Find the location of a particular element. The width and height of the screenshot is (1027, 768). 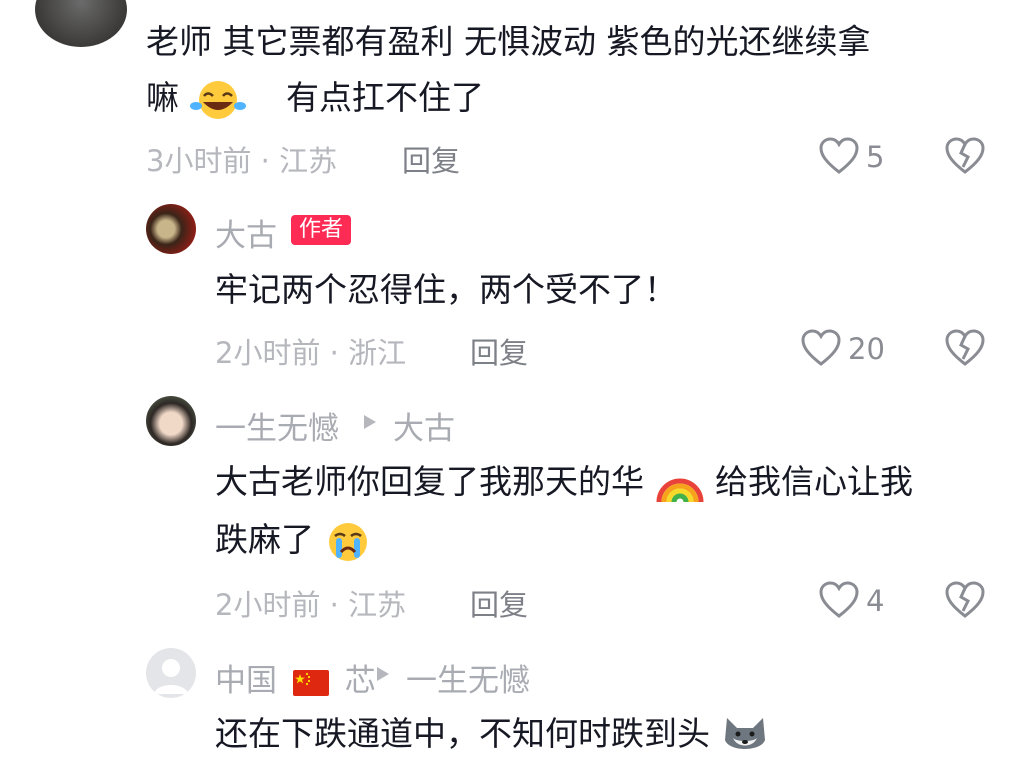

comment-text-fragment: 大古老师你回复了我那天的华 is located at coordinates (429, 481).